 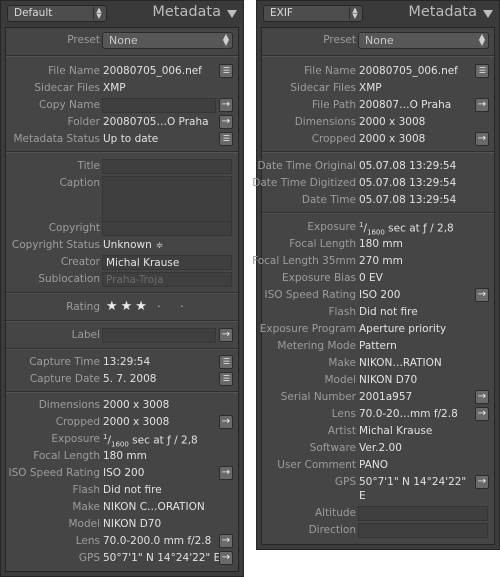 I want to click on copy-name-input, so click(x=159, y=105).